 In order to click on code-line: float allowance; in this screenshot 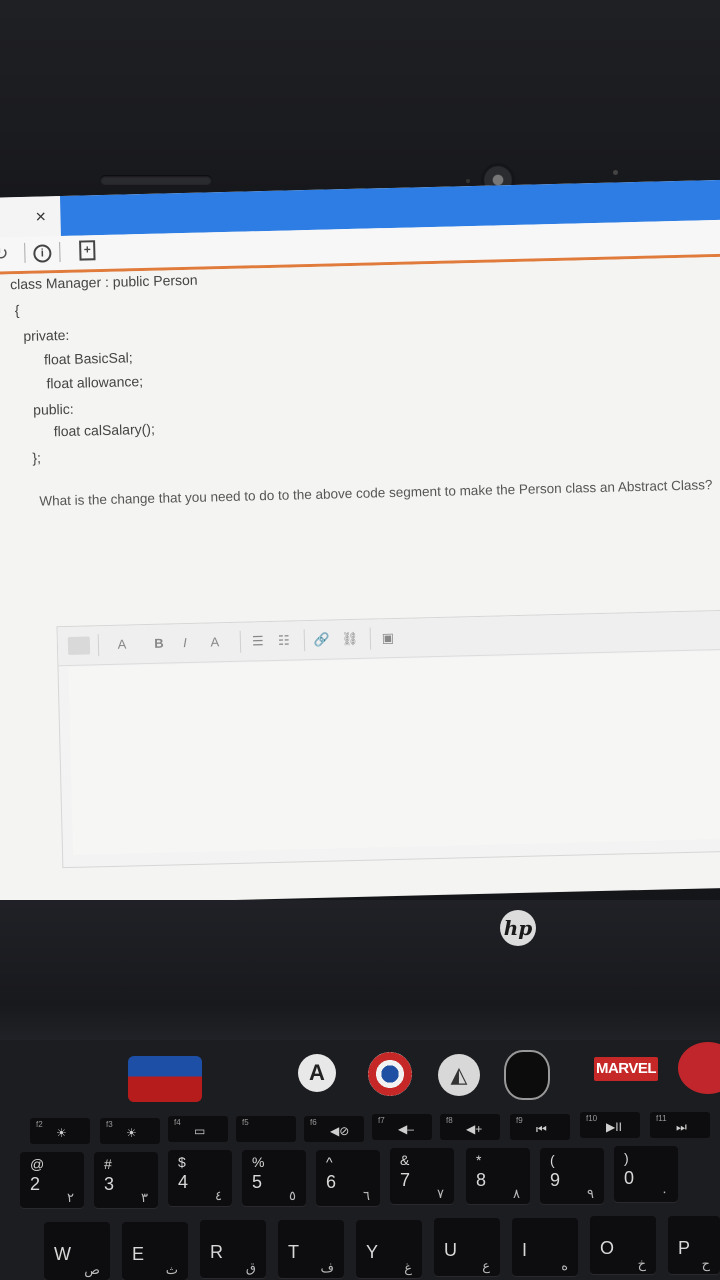, I will do `click(95, 382)`.